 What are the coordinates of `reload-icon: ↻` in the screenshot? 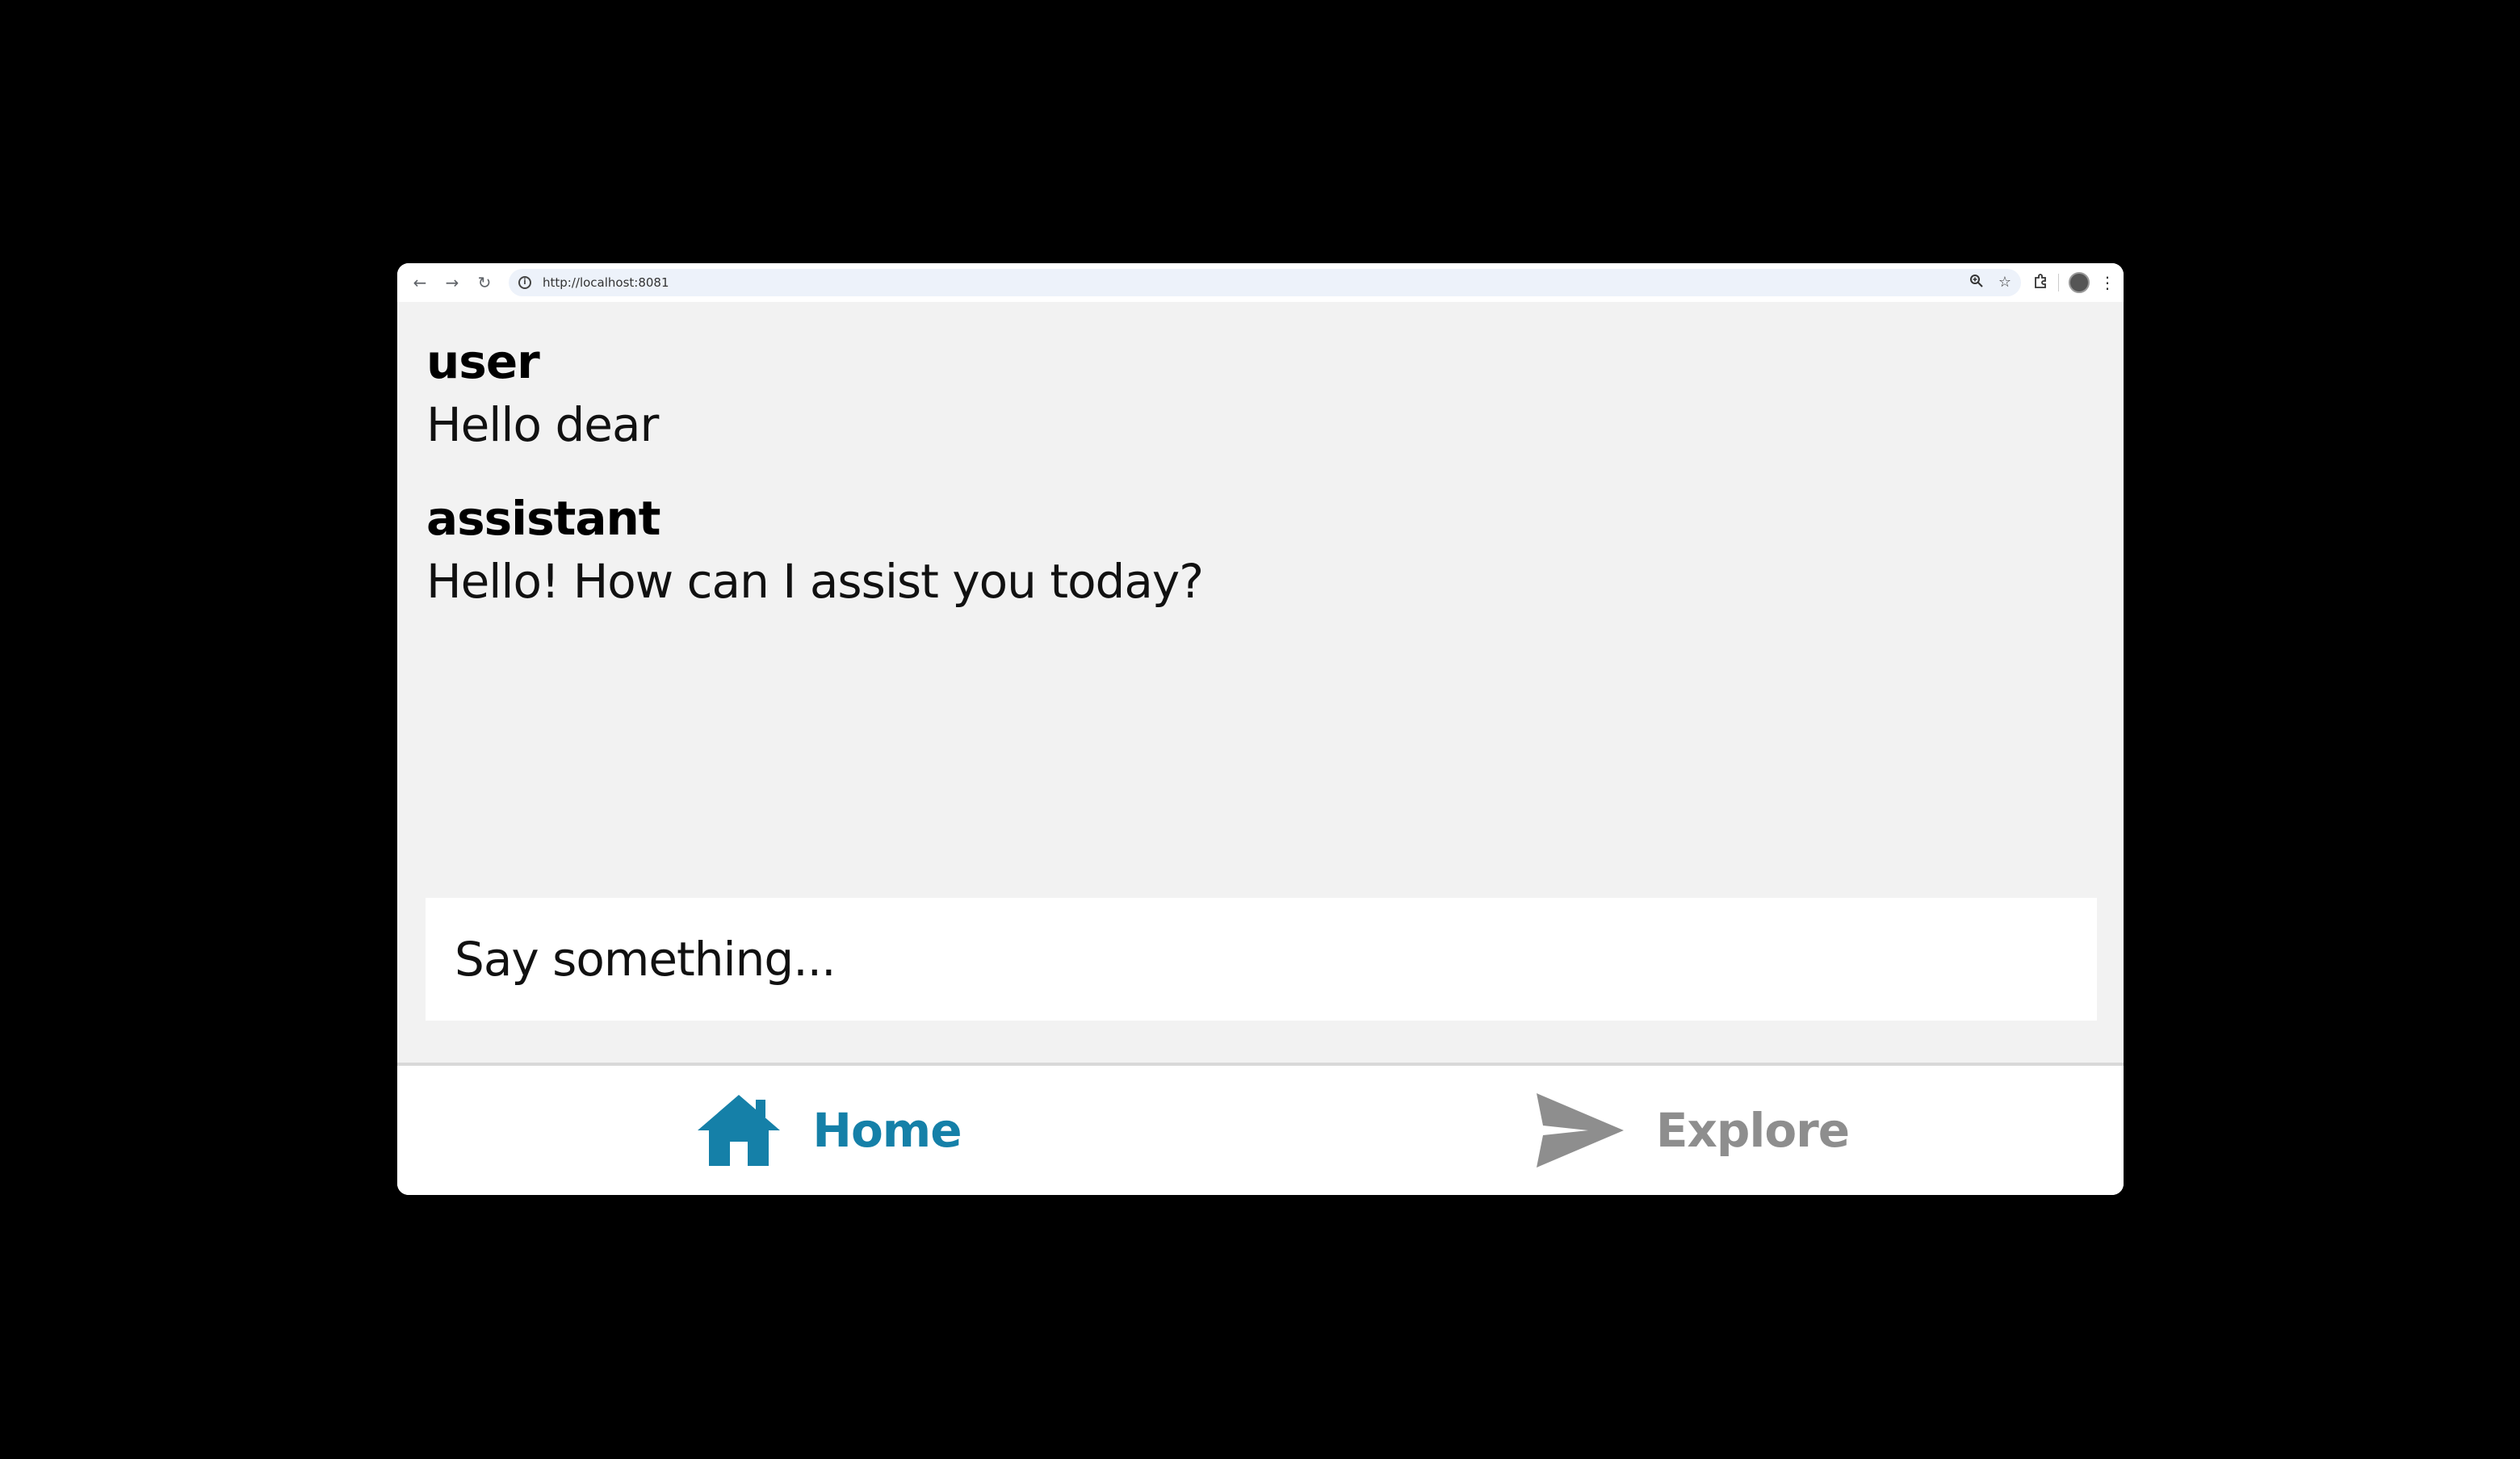 It's located at (484, 282).